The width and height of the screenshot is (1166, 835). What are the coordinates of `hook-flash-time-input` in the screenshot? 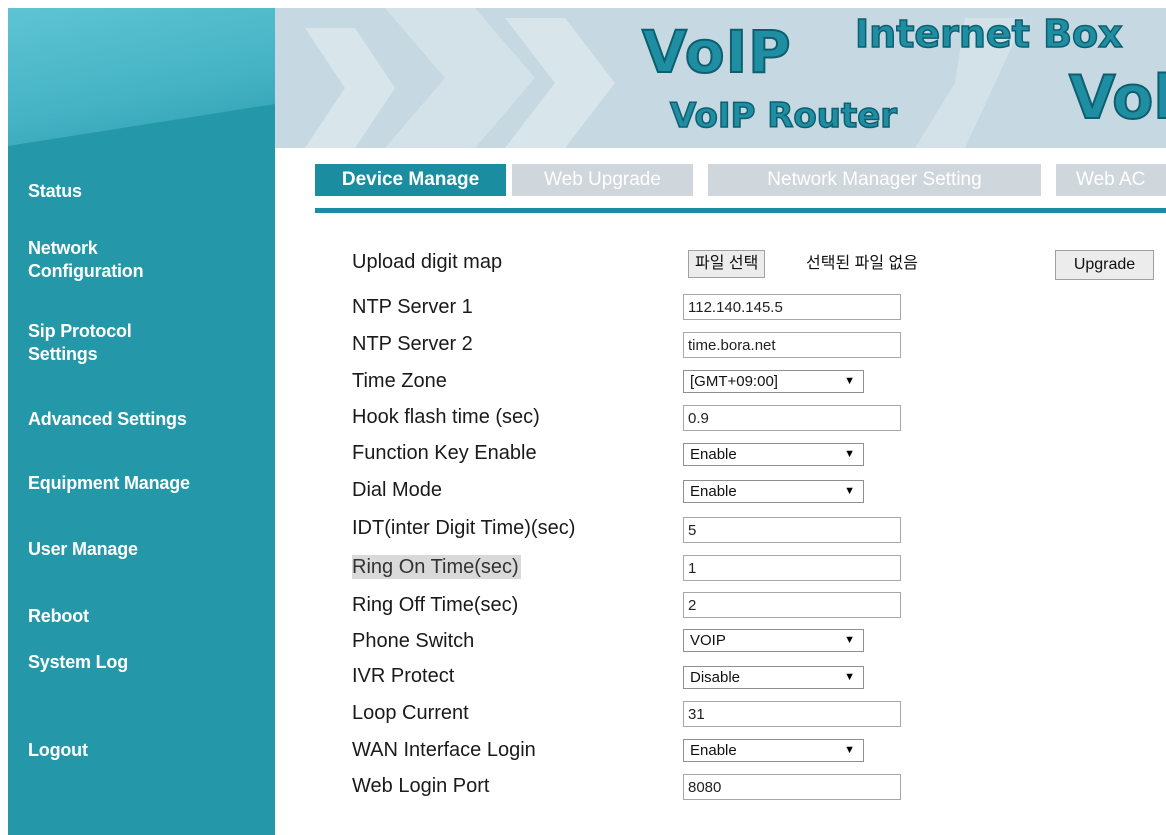 It's located at (792, 418).